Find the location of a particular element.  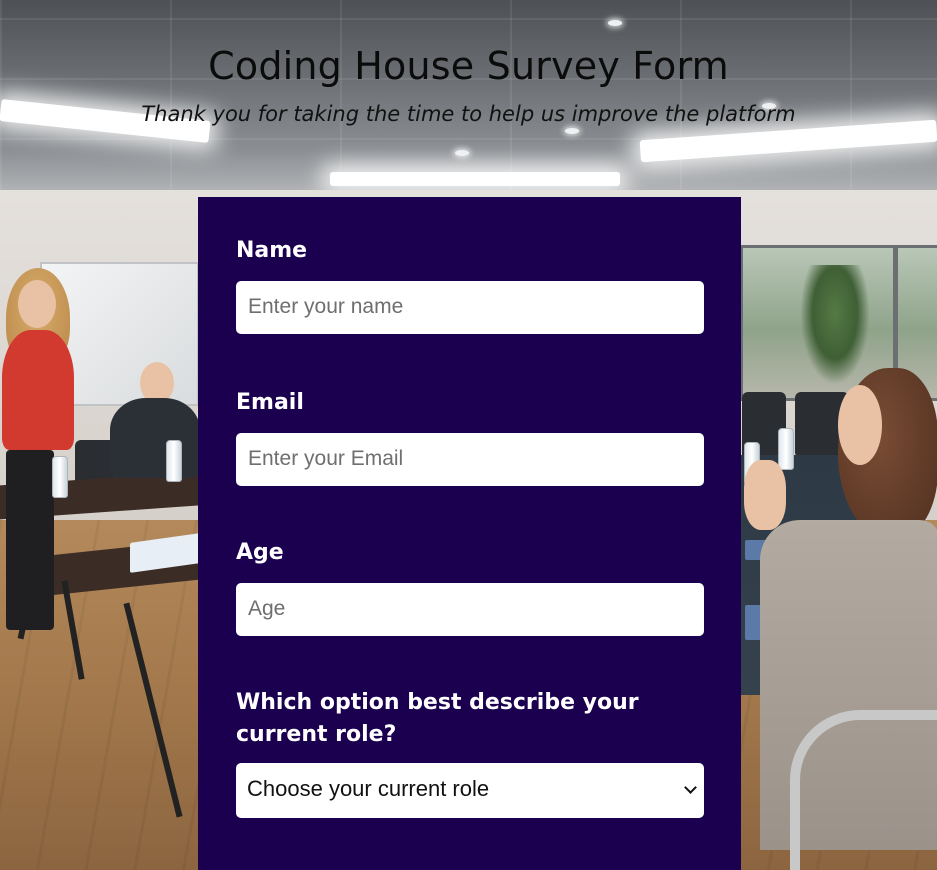

email-field-group: Email is located at coordinates (470, 436).